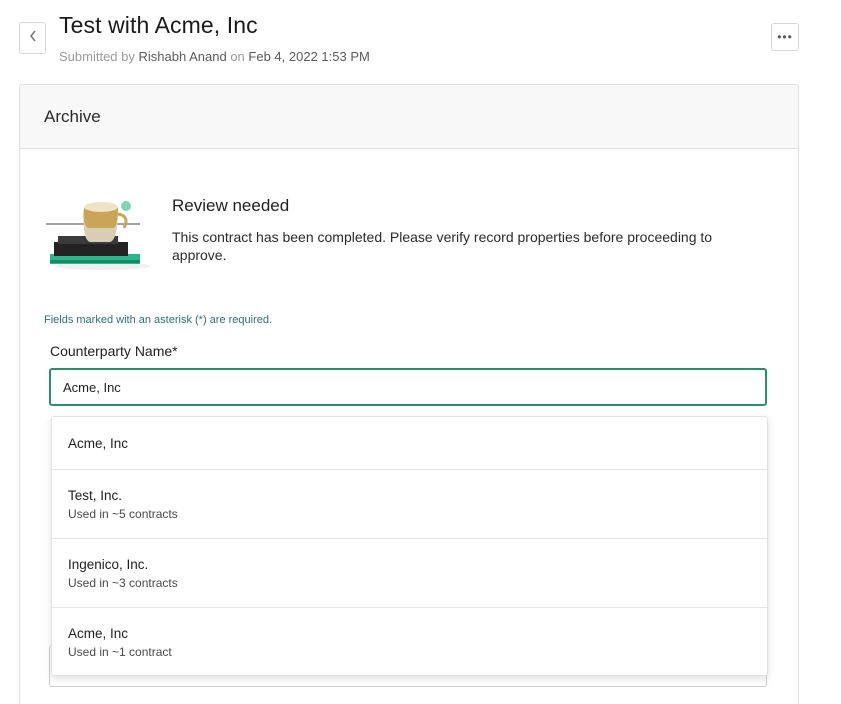 The width and height of the screenshot is (841, 704). What do you see at coordinates (158, 25) in the screenshot?
I see `page-title: Test with Acme, Inc` at bounding box center [158, 25].